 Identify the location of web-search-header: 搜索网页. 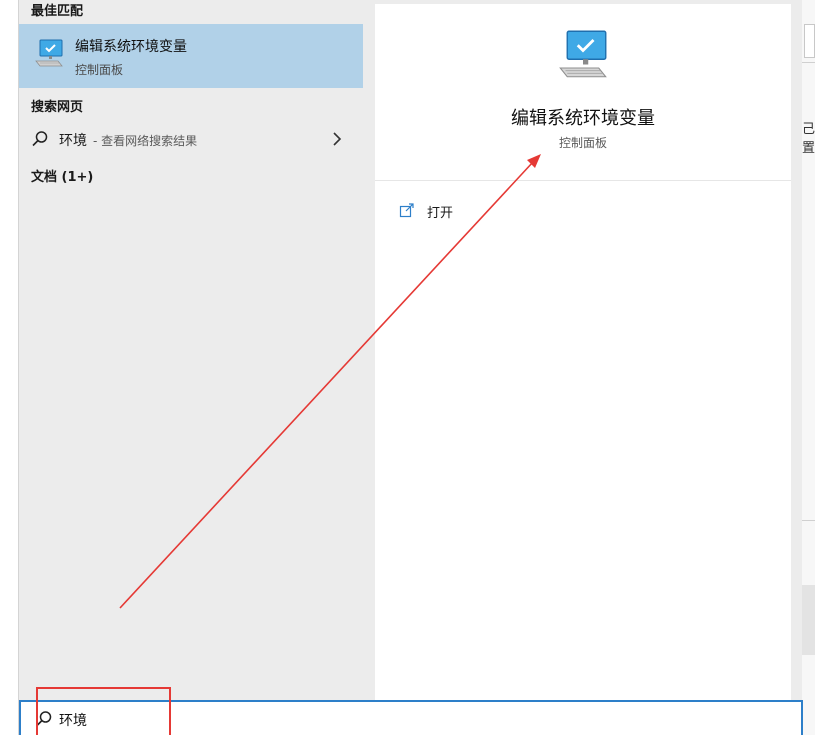
(57, 107).